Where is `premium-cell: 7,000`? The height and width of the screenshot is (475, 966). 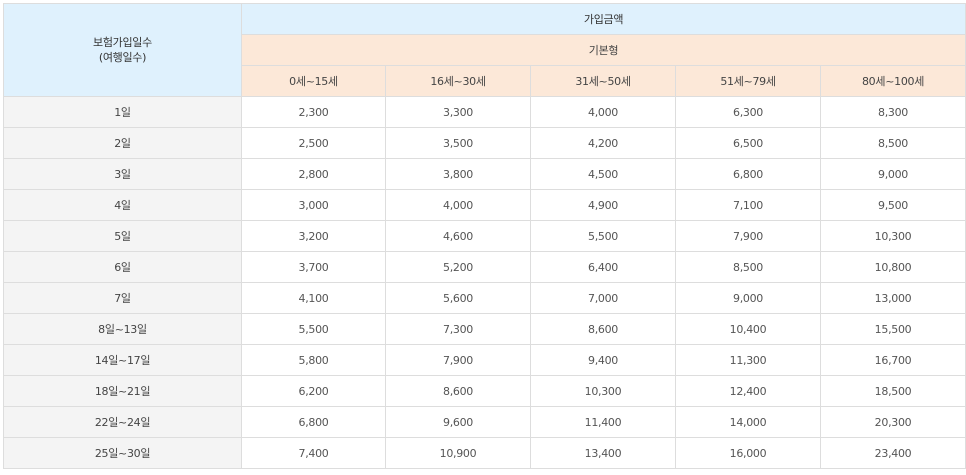 premium-cell: 7,000 is located at coordinates (603, 298).